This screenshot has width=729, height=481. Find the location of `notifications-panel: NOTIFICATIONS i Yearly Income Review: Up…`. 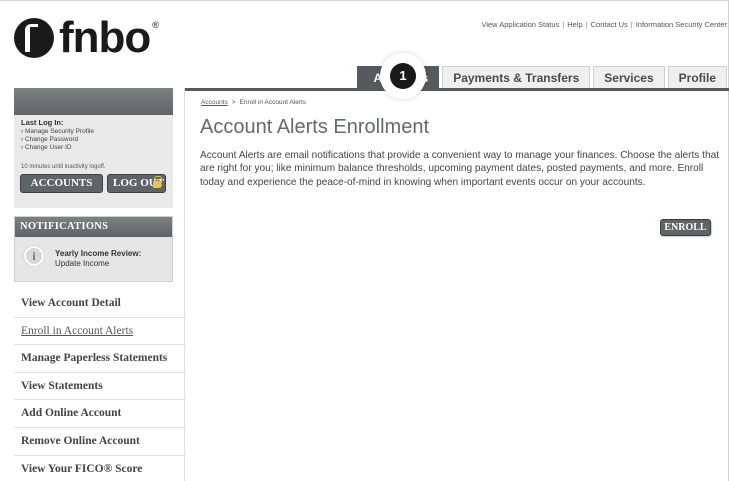

notifications-panel: NOTIFICATIONS i Yearly Income Review: Up… is located at coordinates (93, 249).